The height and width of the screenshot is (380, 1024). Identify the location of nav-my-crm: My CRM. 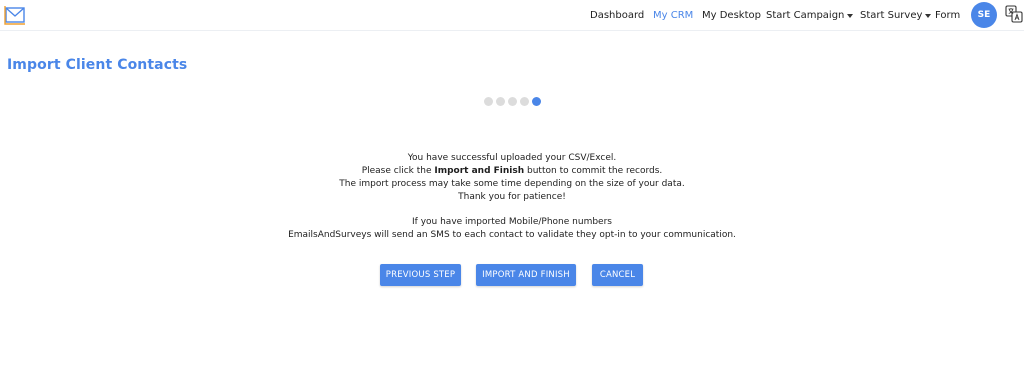
(673, 15).